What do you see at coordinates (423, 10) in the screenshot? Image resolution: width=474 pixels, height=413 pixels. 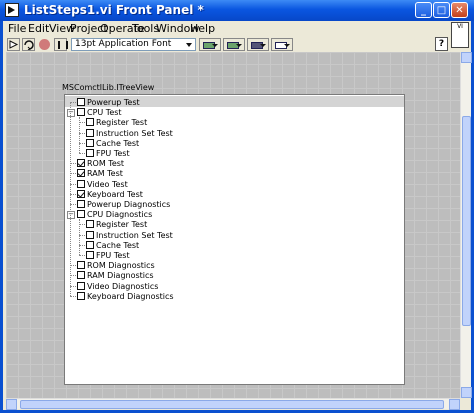 I see `minimize-button: _` at bounding box center [423, 10].